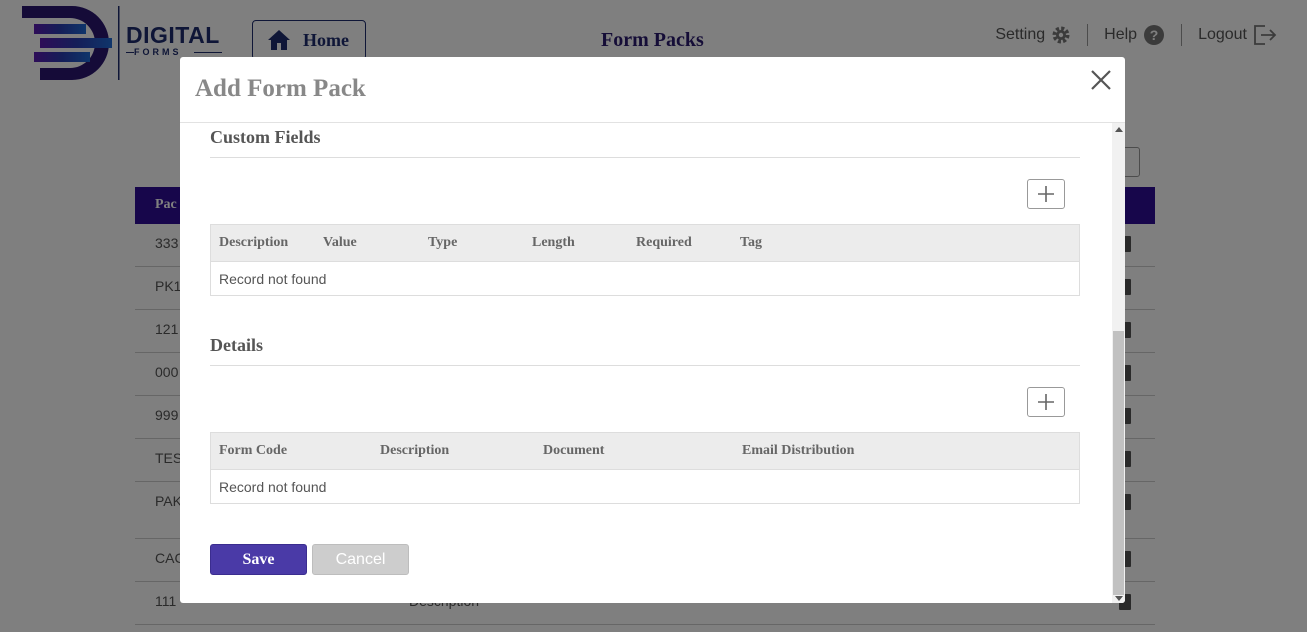  What do you see at coordinates (798, 451) in the screenshot?
I see `column-header-email-distribution: Email Distribution` at bounding box center [798, 451].